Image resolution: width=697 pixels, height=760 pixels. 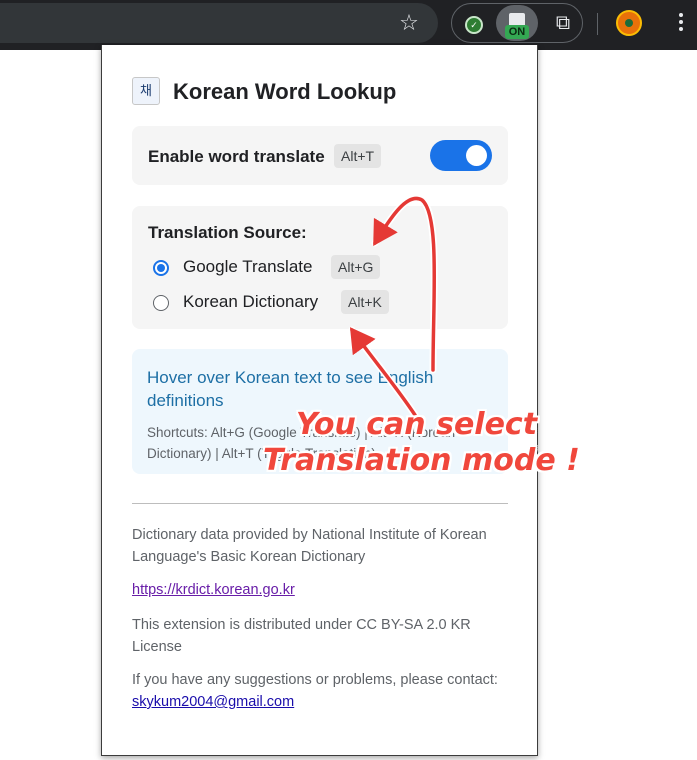 I want to click on dictionary-shortcut-badge: Alt+K, so click(x=365, y=302).